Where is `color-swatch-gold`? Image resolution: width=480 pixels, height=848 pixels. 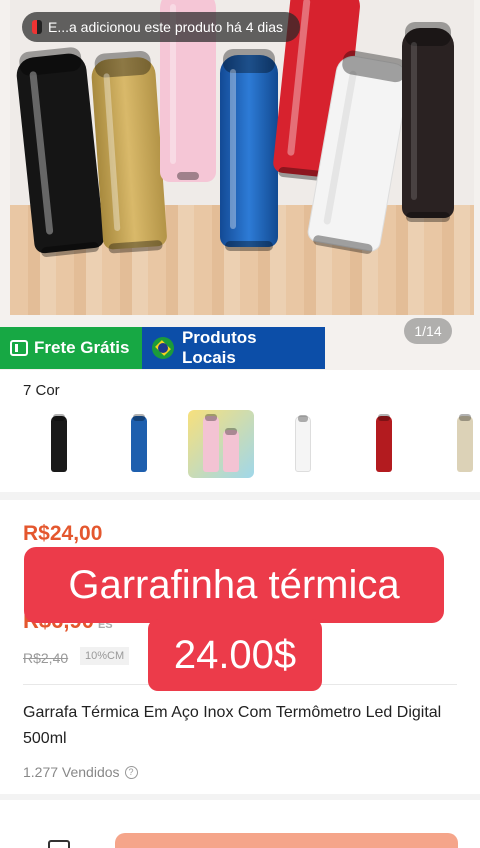
color-swatch-gold is located at coordinates (456, 444).